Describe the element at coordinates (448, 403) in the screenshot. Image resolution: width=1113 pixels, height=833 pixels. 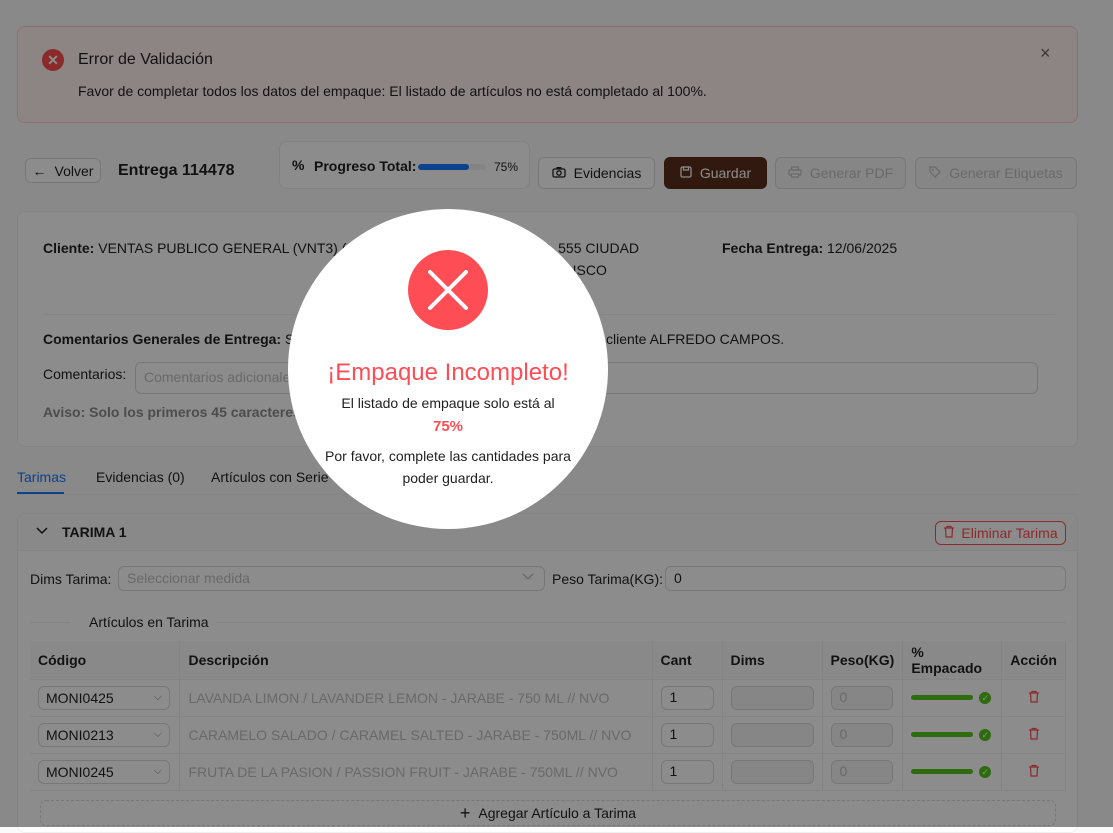
I see `modal-text: El listado de empaque solo está al` at that location.